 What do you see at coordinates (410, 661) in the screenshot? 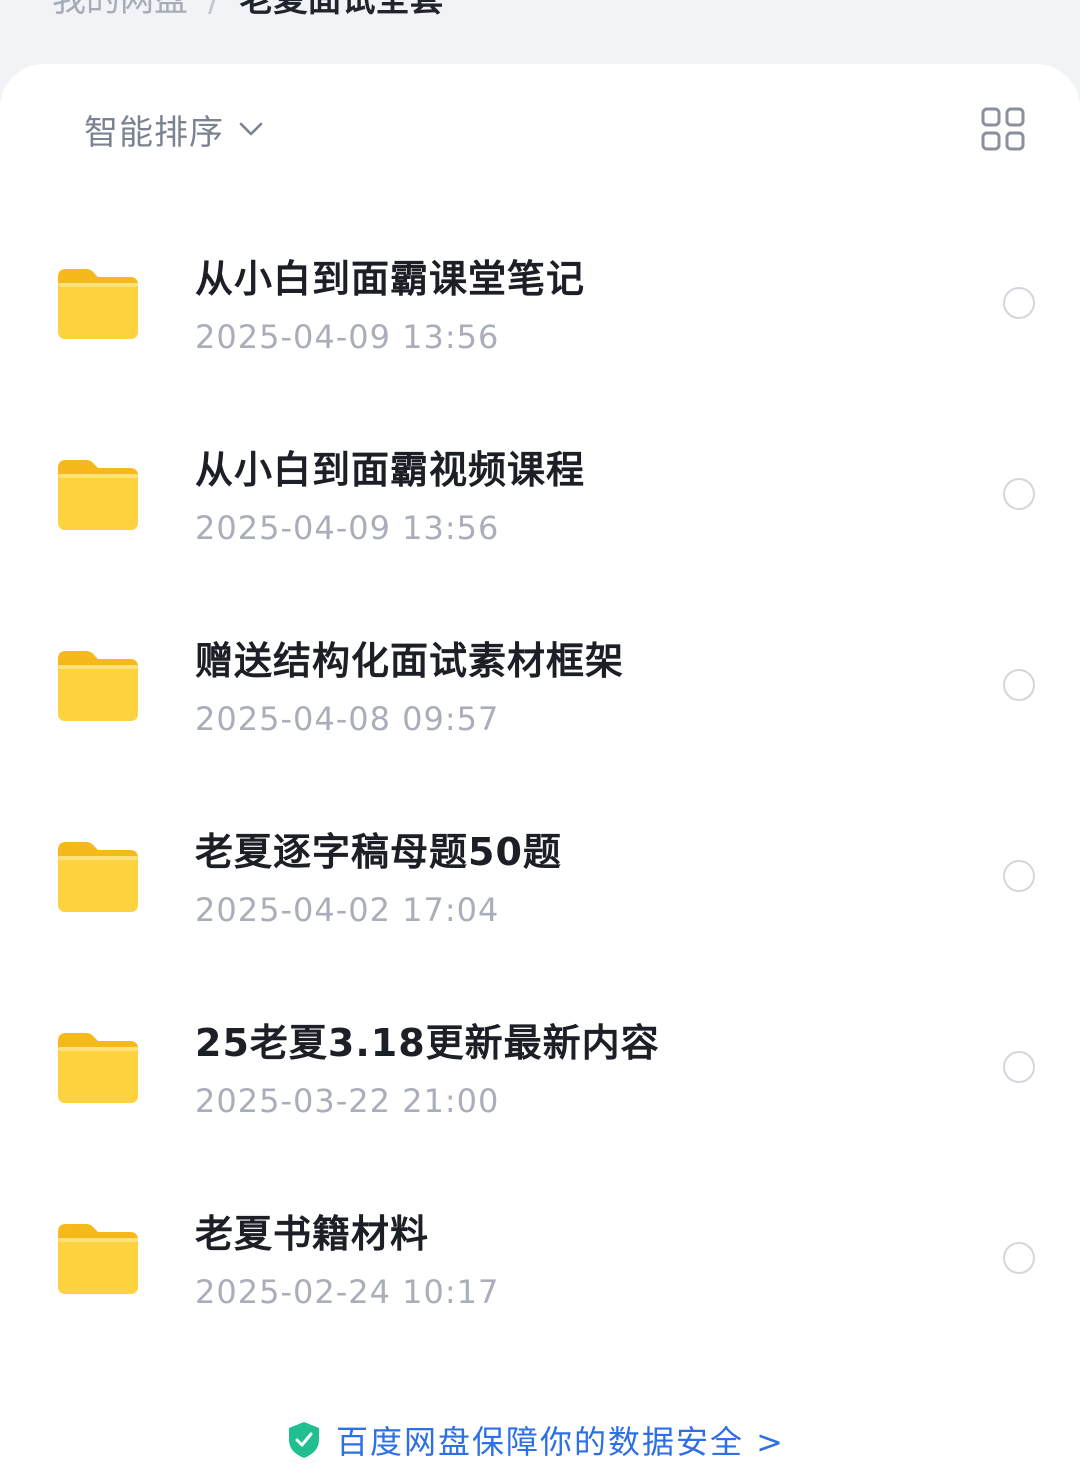
I see `file-name: 赠送结构化面试素材框架` at bounding box center [410, 661].